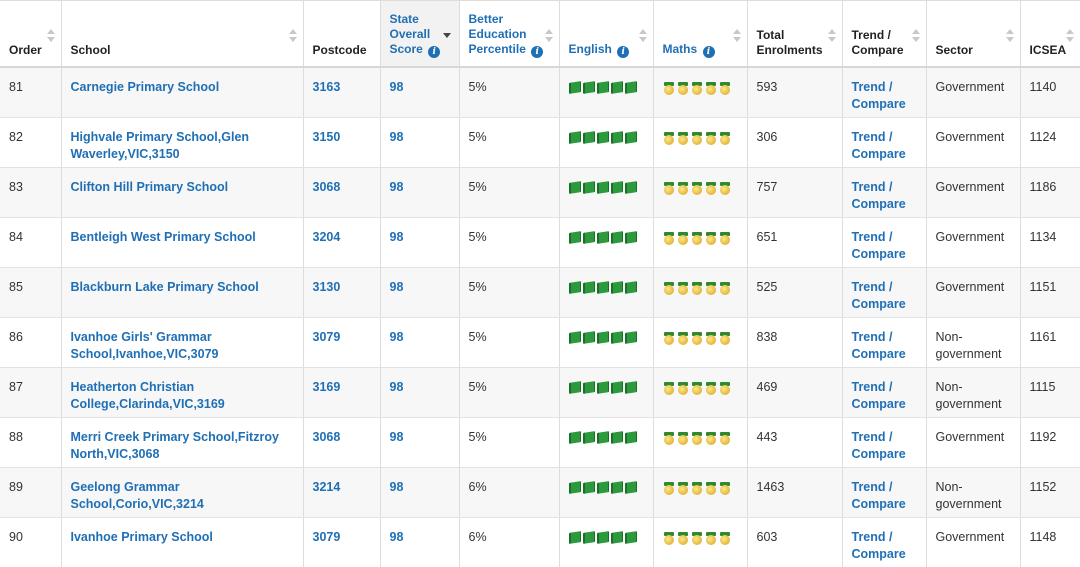 The width and height of the screenshot is (1080, 567). I want to click on enrolments-cell: 525, so click(795, 292).